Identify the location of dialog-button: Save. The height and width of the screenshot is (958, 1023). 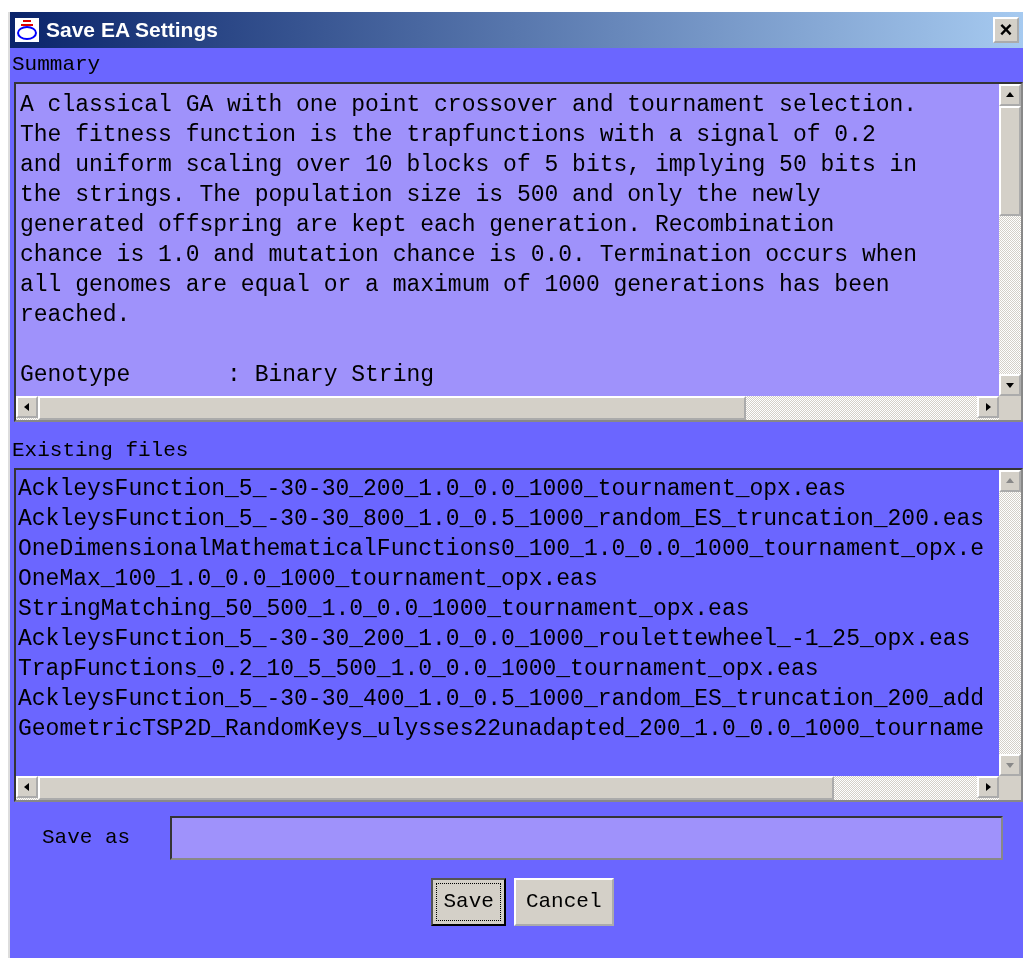
(468, 902).